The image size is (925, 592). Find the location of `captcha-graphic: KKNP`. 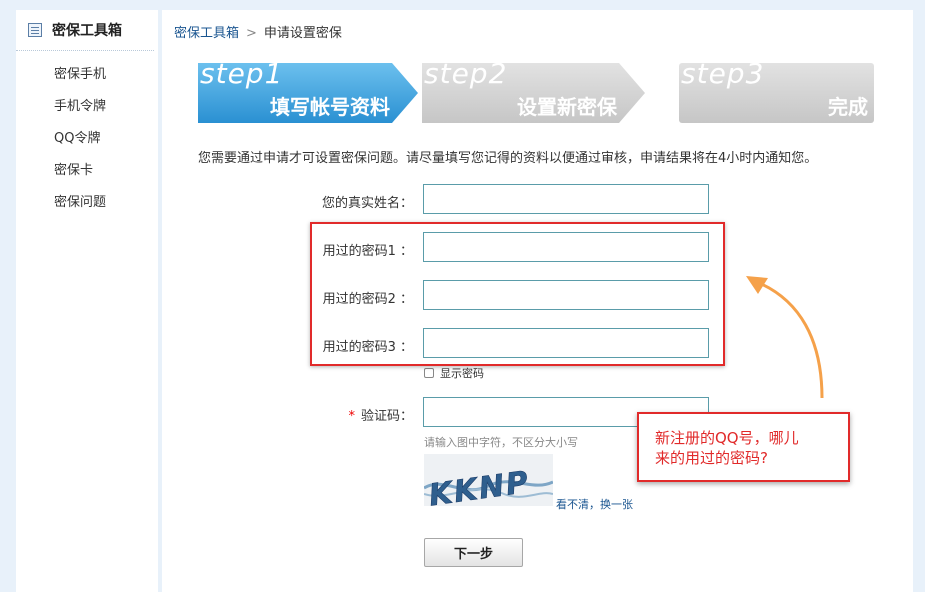

captcha-graphic: KKNP is located at coordinates (488, 485).